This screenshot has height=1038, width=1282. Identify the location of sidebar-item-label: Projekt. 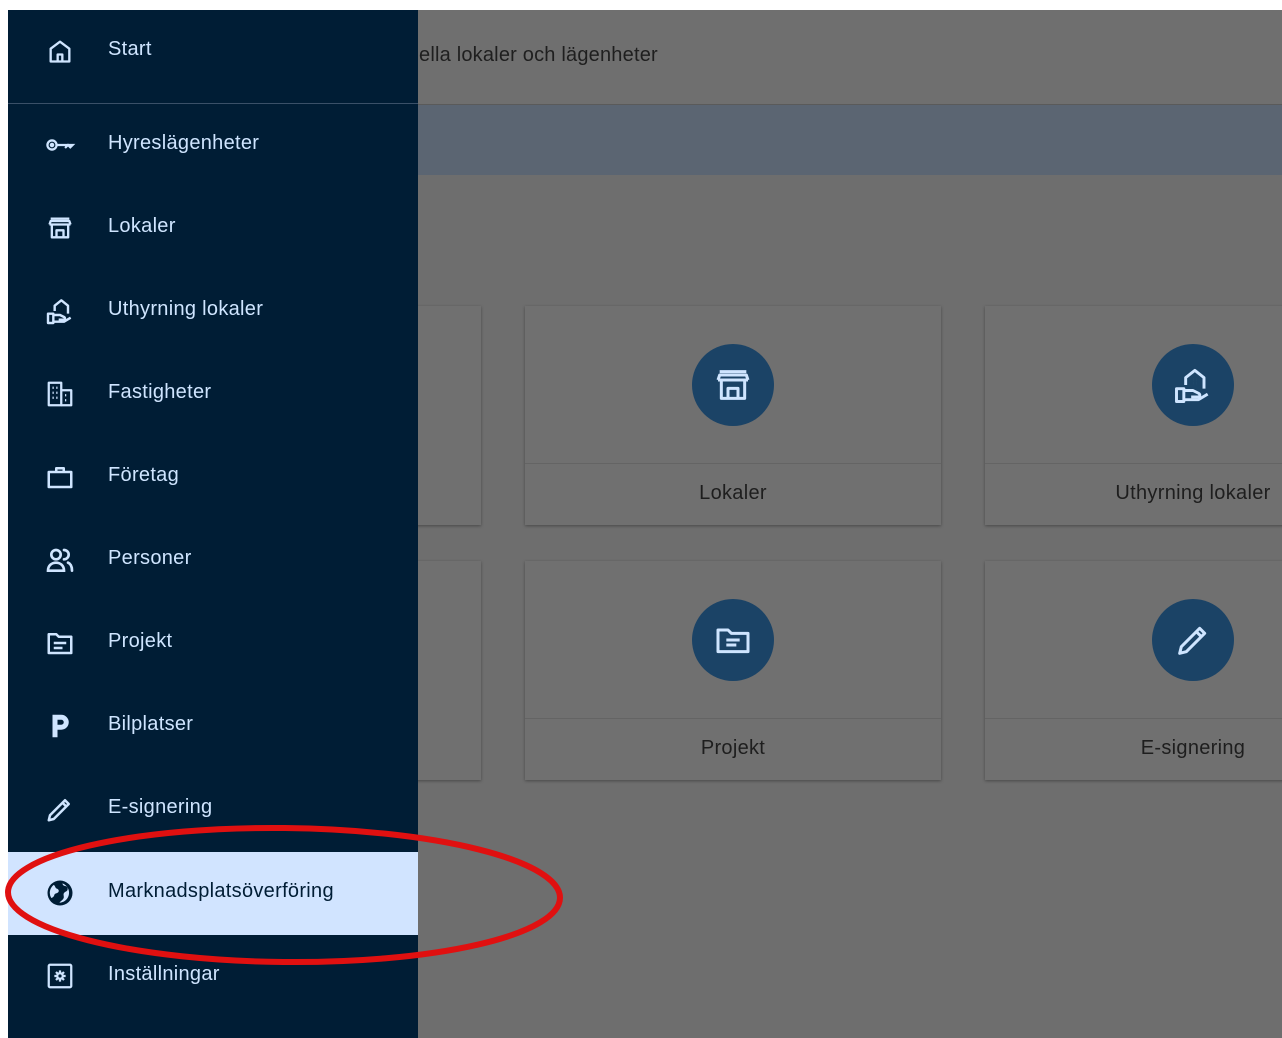
(140, 641).